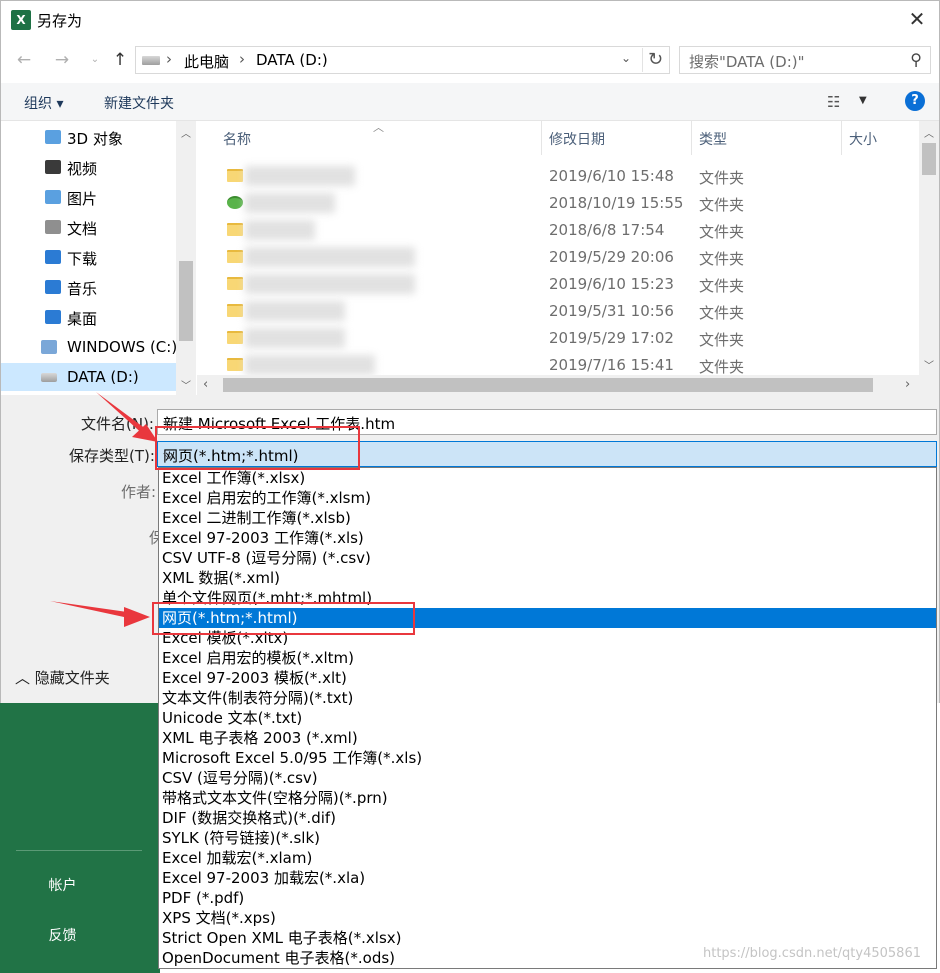  Describe the element at coordinates (127, 417) in the screenshot. I see `annotation-arrow-top` at that location.